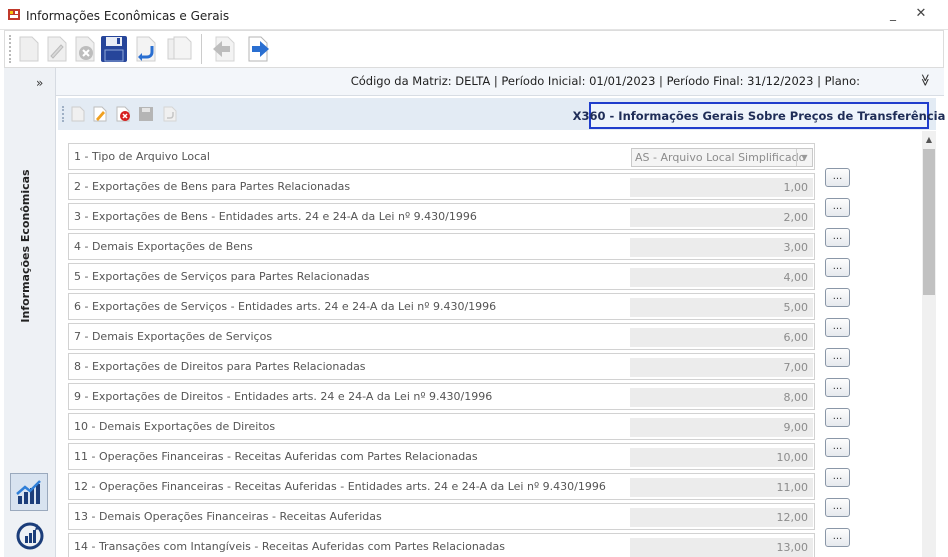  Describe the element at coordinates (721, 547) in the screenshot. I see `field-value: 13,00` at that location.